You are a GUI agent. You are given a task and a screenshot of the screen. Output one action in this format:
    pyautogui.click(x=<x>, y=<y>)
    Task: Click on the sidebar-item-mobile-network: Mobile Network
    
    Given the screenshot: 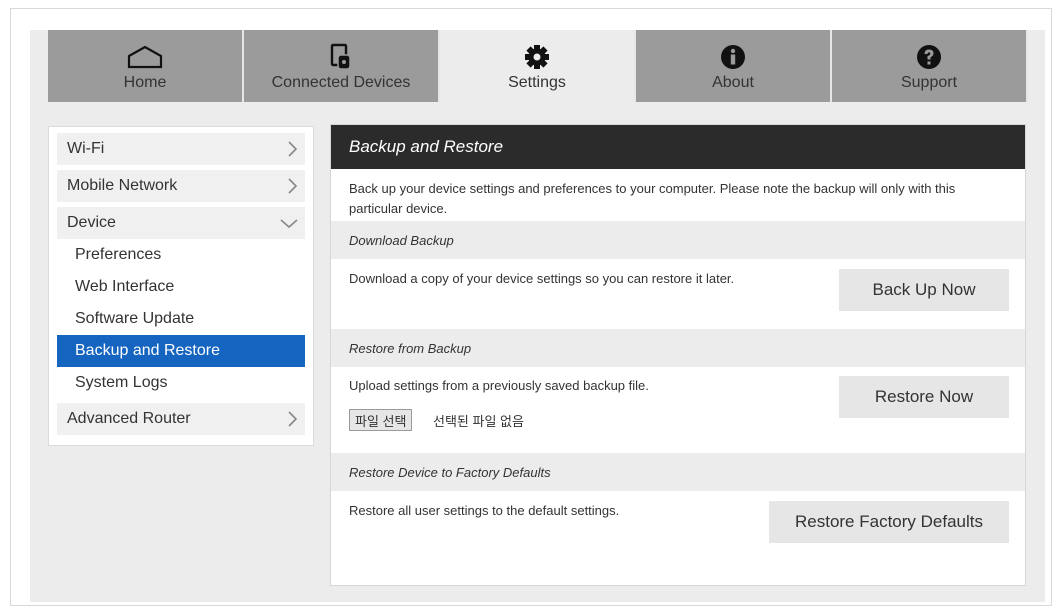 What is the action you would take?
    pyautogui.click(x=181, y=186)
    